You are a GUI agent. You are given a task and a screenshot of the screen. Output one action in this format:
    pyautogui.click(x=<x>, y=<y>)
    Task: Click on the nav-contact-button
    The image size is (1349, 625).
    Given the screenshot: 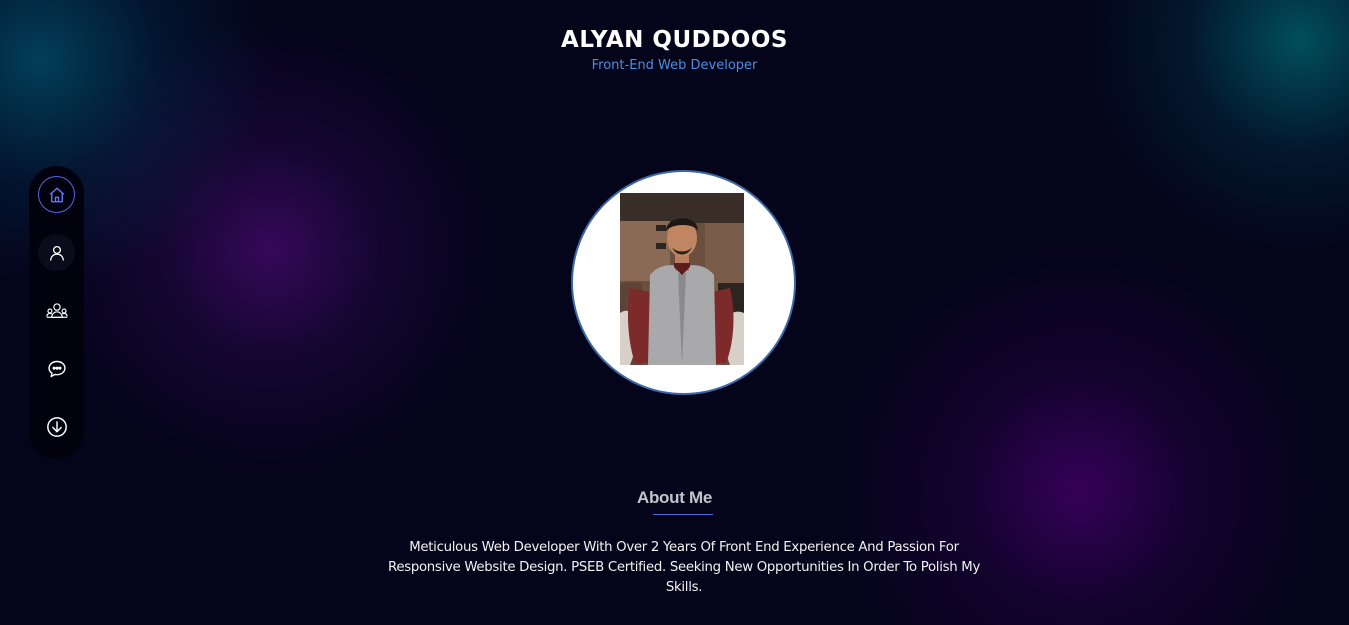 What is the action you would take?
    pyautogui.click(x=56, y=368)
    